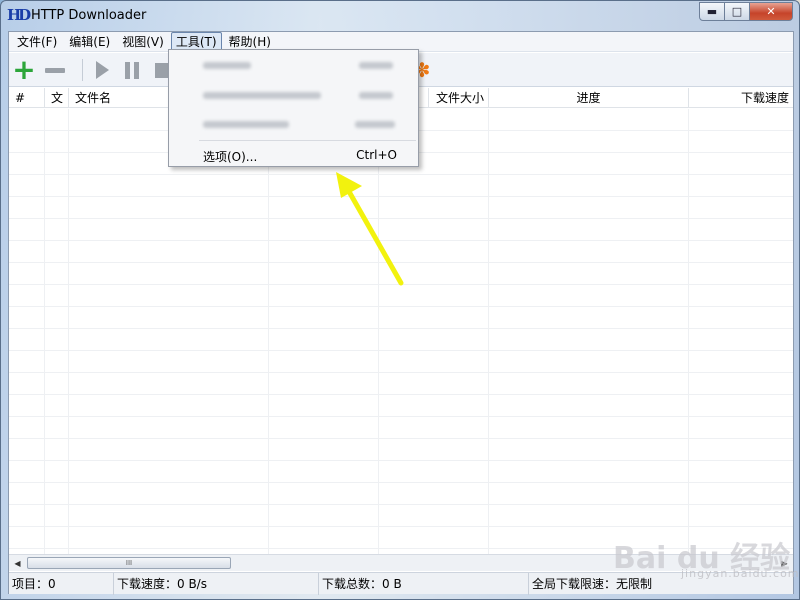 Image resolution: width=800 pixels, height=600 pixels. What do you see at coordinates (61, 584) in the screenshot?
I see `status-items: 项目：0` at bounding box center [61, 584].